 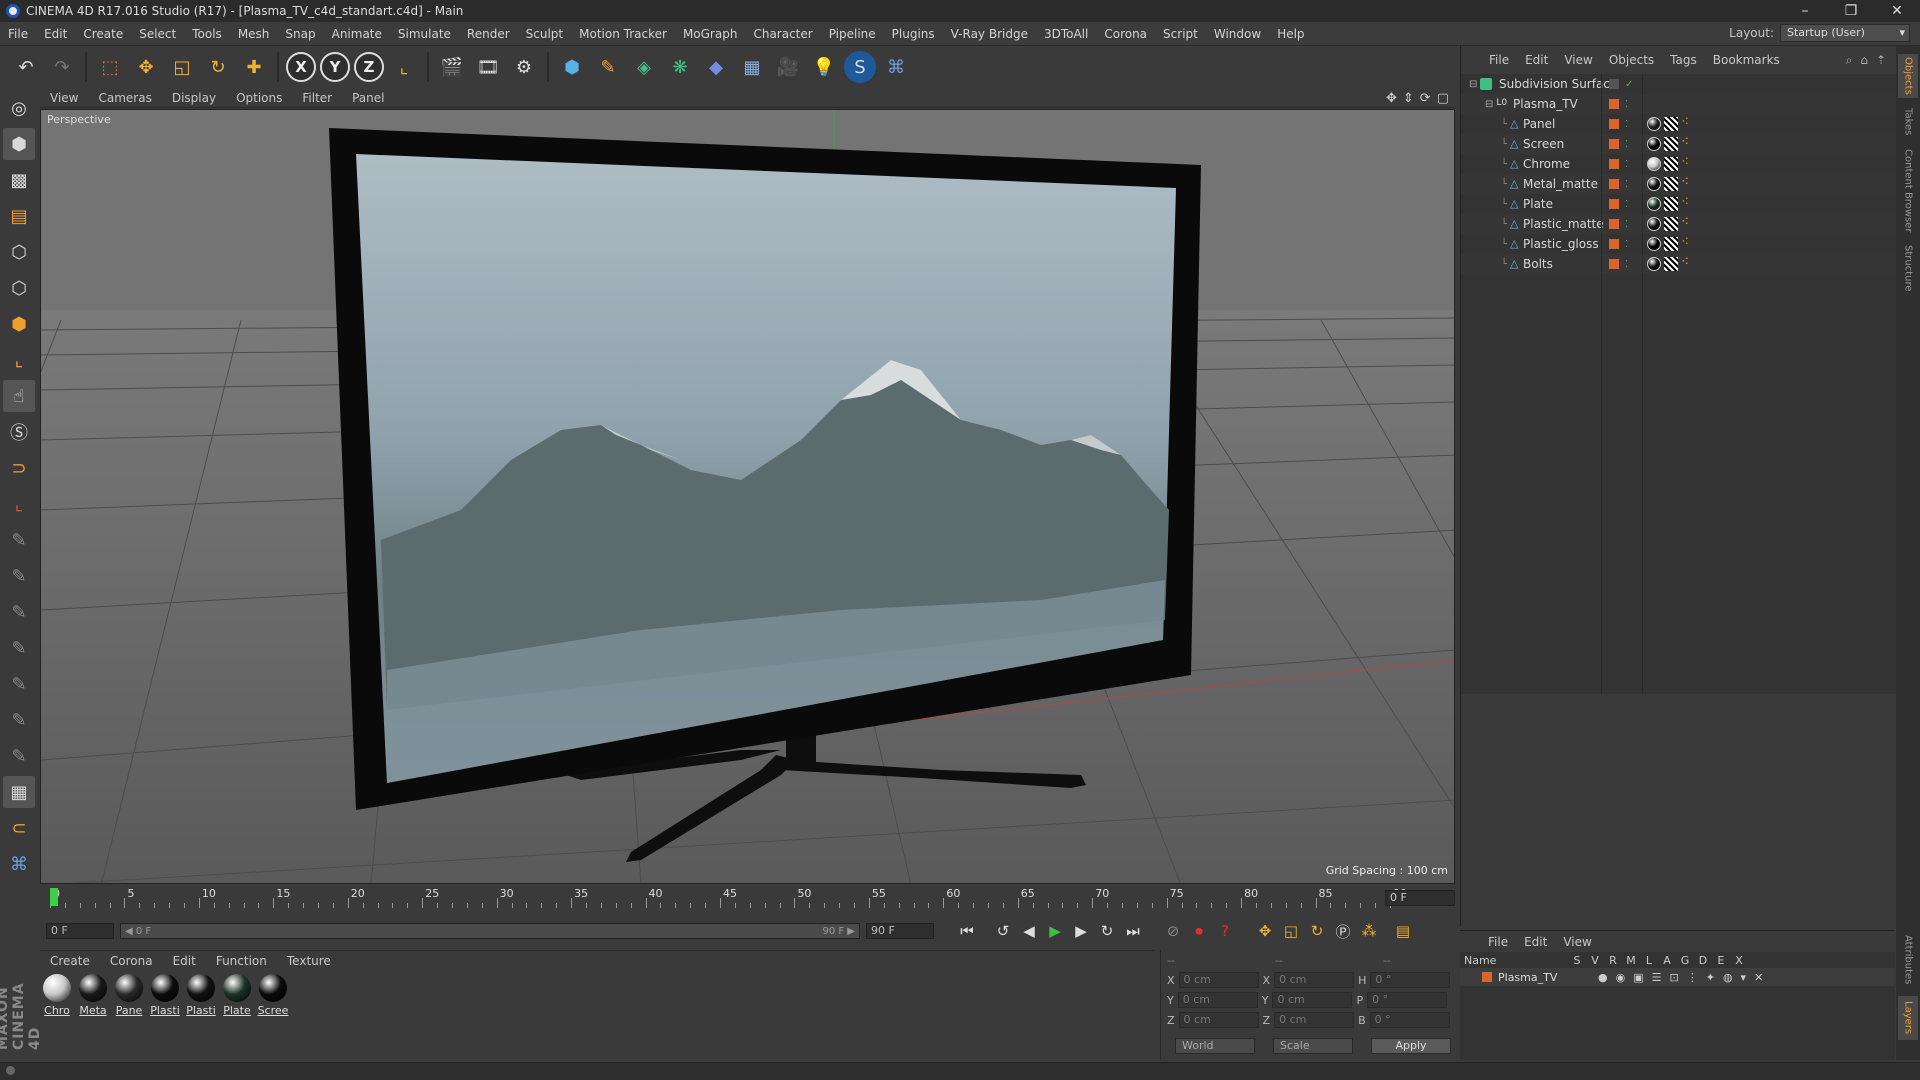 What do you see at coordinates (241, 961) in the screenshot?
I see `mat-menu-function: Function` at bounding box center [241, 961].